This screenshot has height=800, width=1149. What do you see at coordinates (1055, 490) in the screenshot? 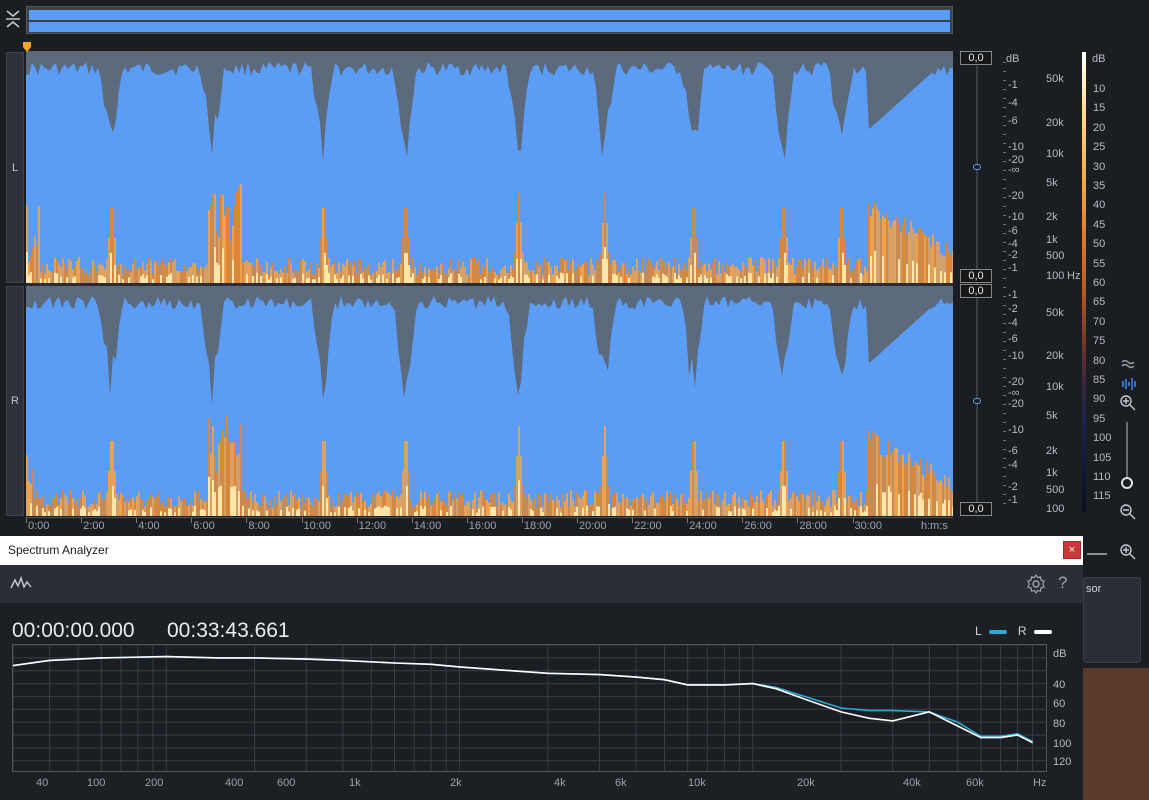
I see `freq-tick-right: 500` at bounding box center [1055, 490].